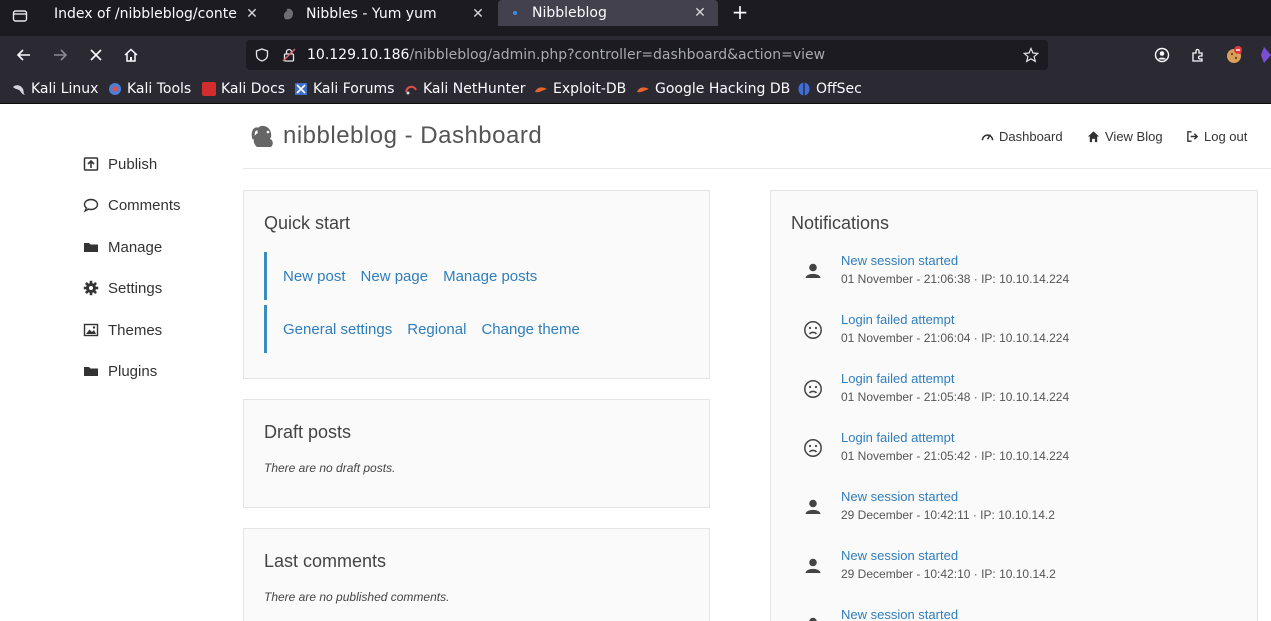  Describe the element at coordinates (122, 247) in the screenshot. I see `sidebar-item-manage: Manage` at that location.